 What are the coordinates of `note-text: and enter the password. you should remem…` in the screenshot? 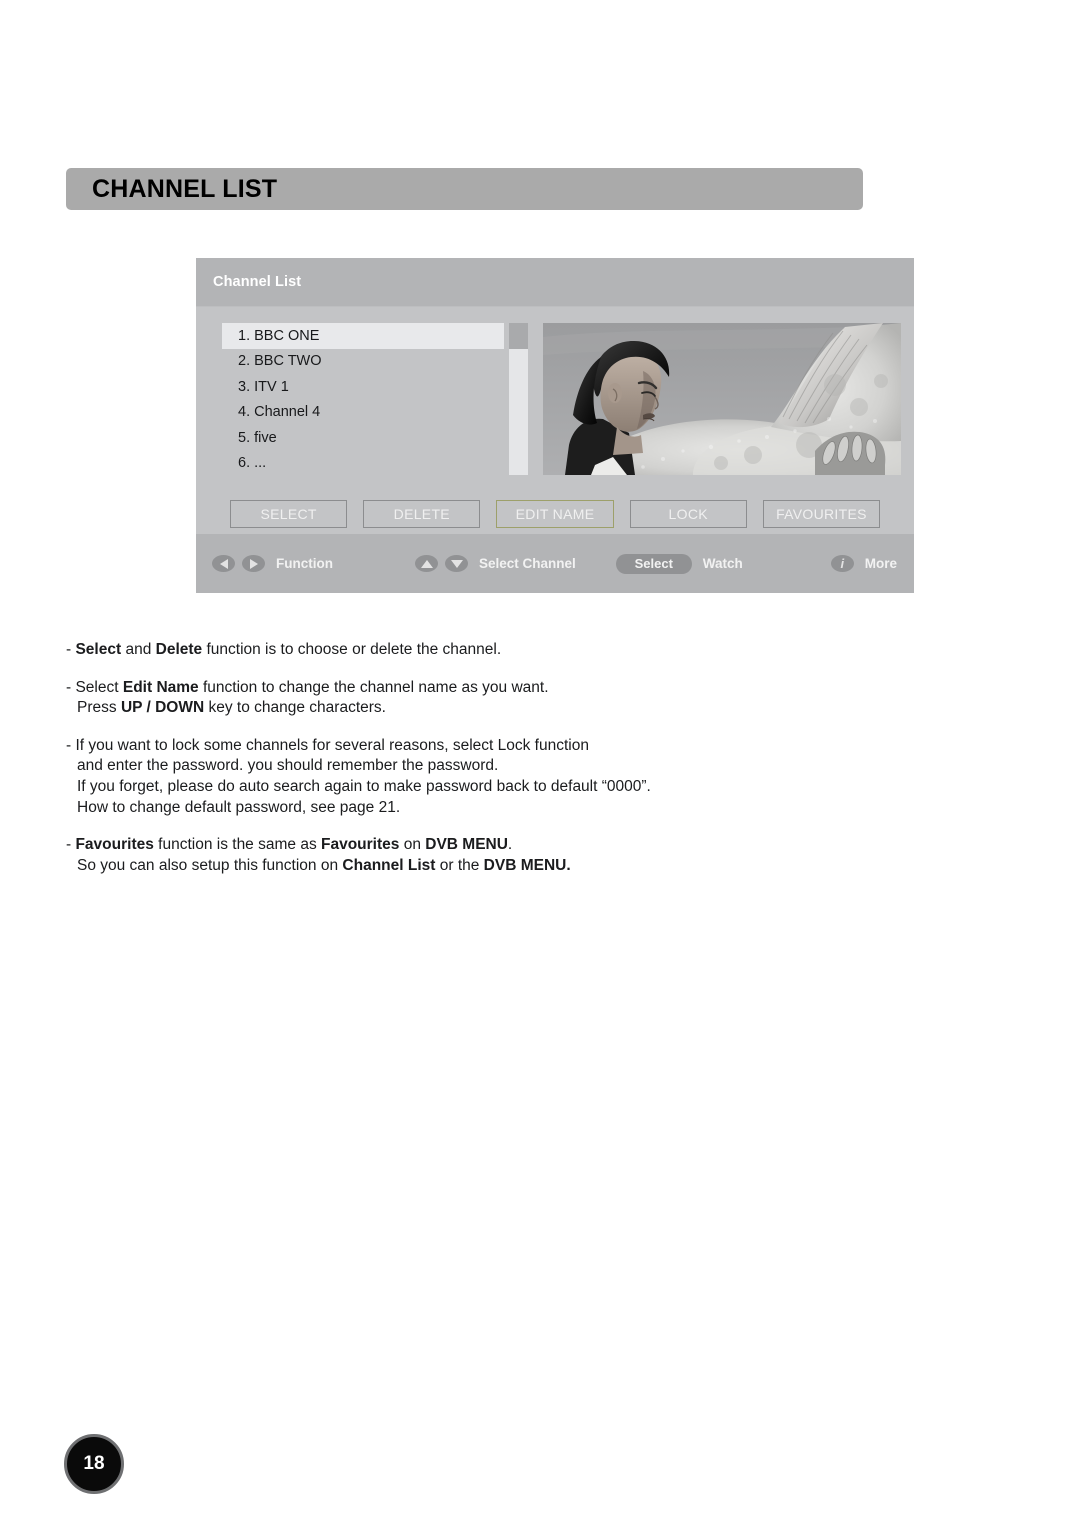 It's located at (288, 766).